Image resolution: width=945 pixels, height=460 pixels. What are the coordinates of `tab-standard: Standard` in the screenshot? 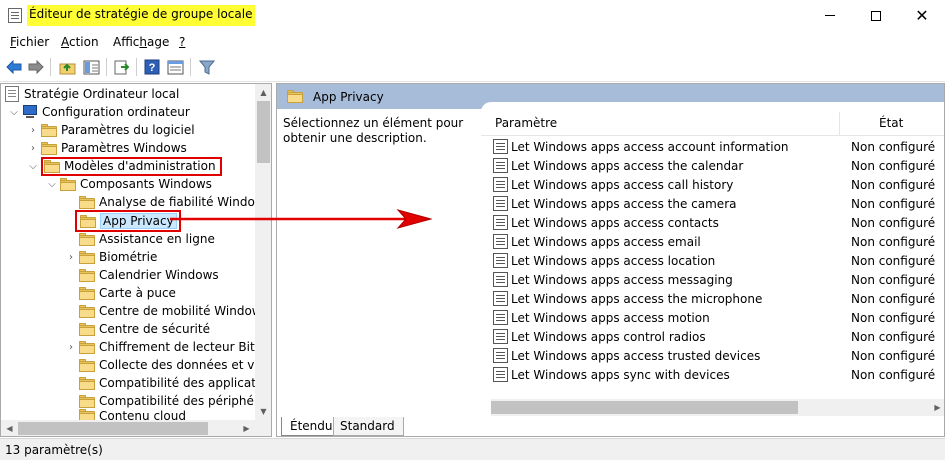 It's located at (368, 426).